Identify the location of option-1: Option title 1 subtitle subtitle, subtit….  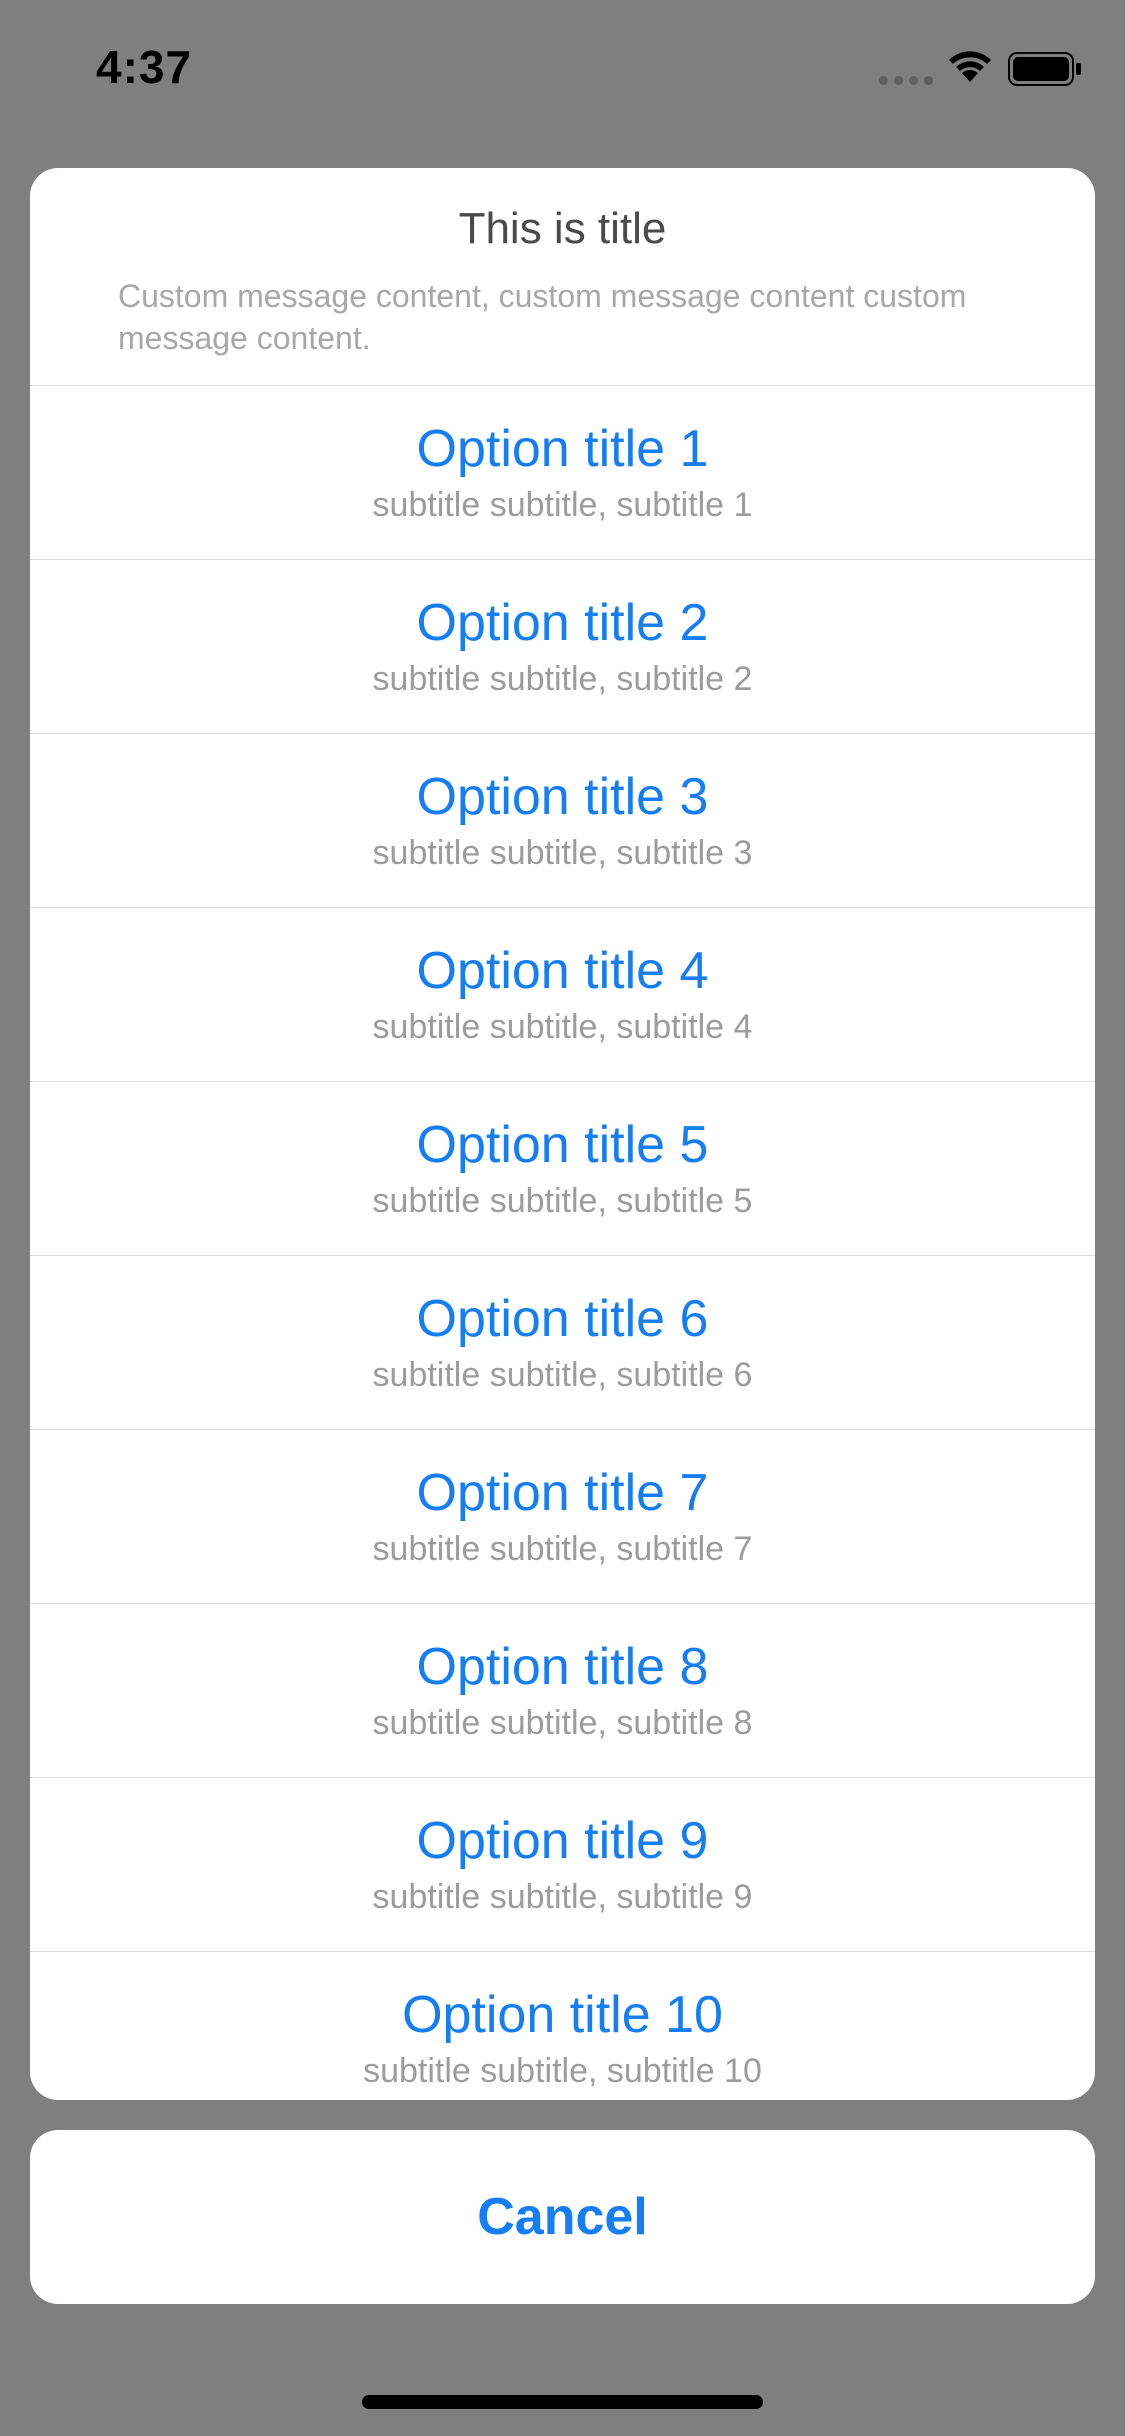
(562, 473).